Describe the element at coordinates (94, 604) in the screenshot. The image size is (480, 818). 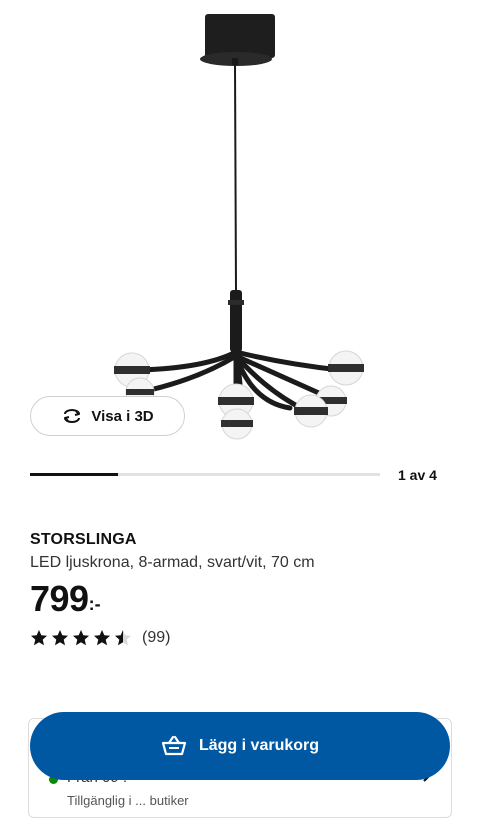
I see `price-suffix: :-` at that location.